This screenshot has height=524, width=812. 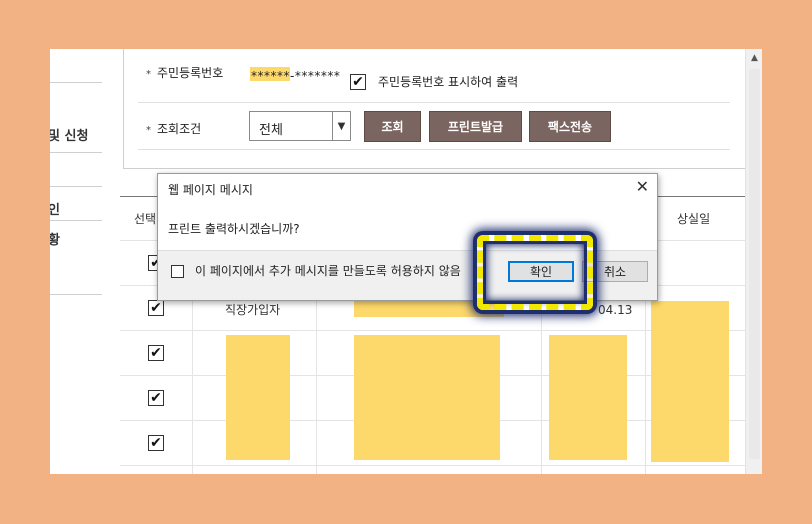 What do you see at coordinates (253, 310) in the screenshot?
I see `subscriber-type-cell: 직장가입자` at bounding box center [253, 310].